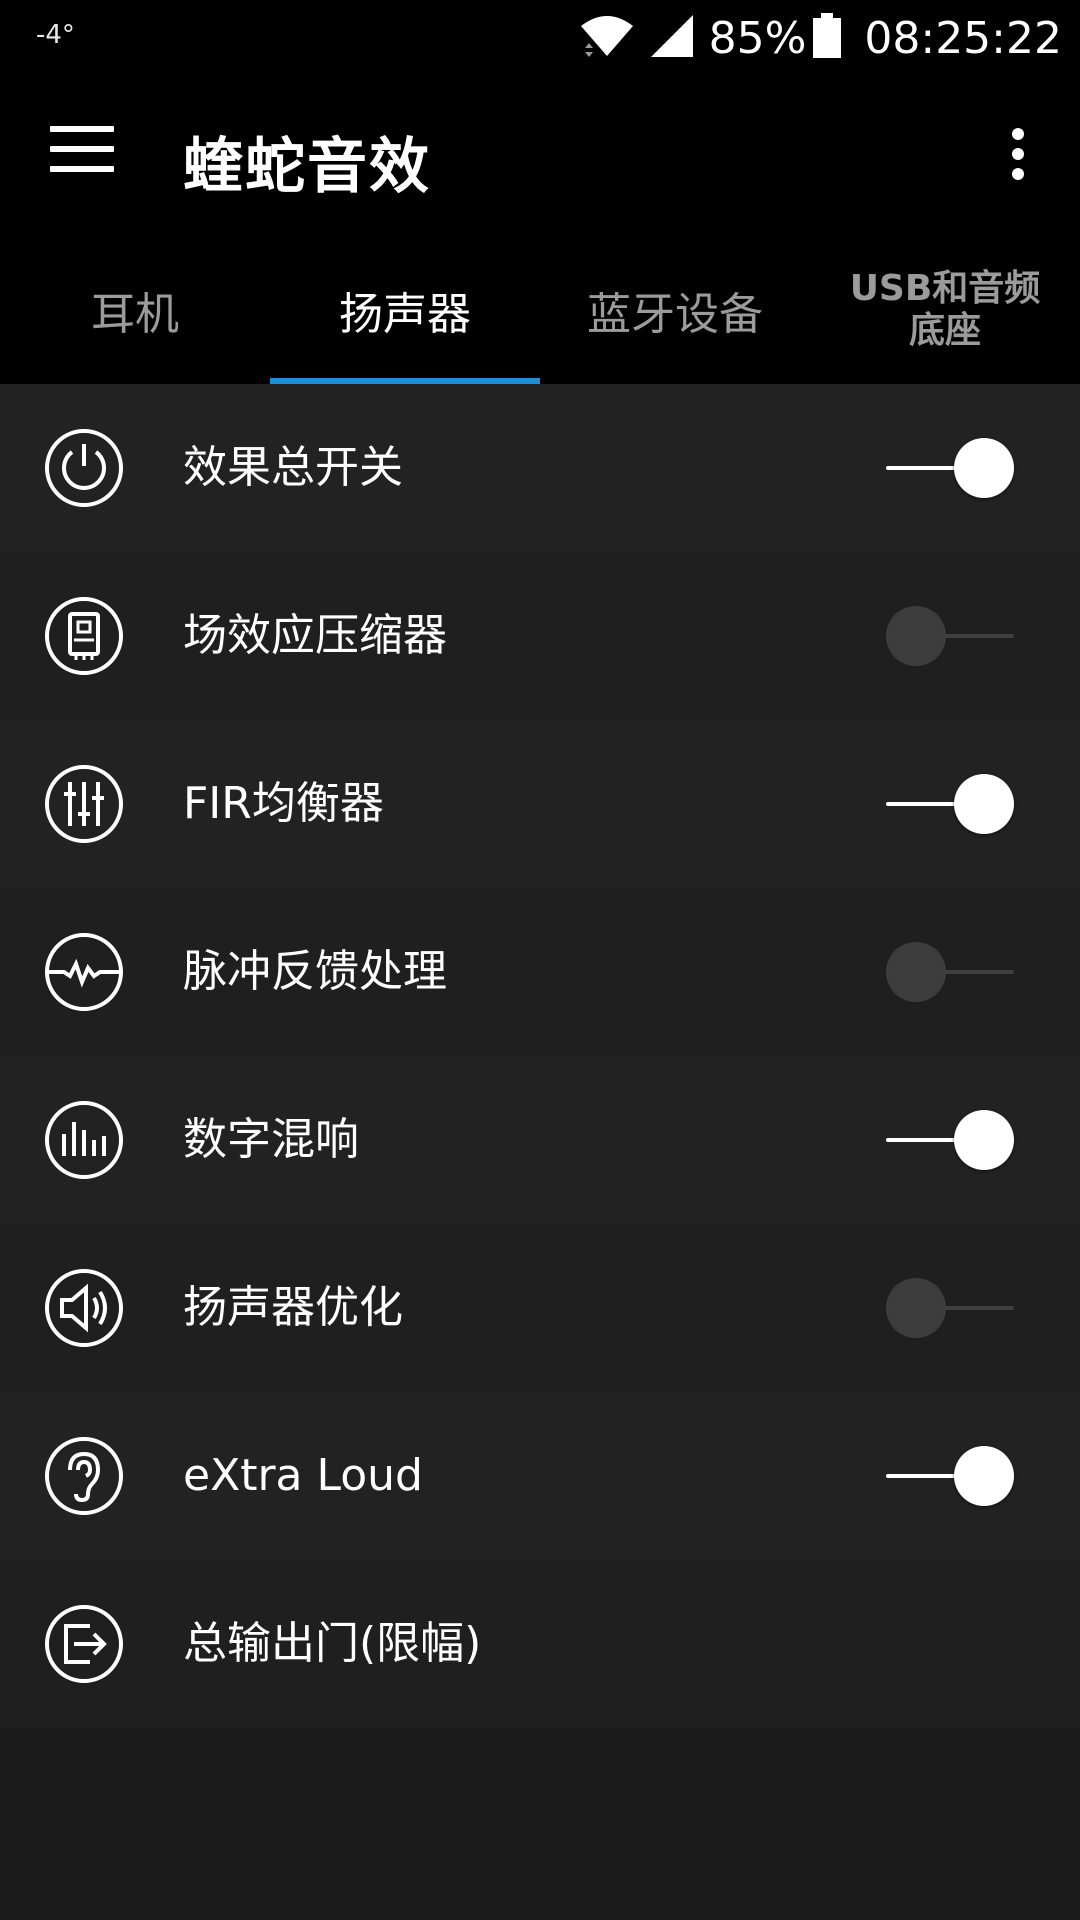 The width and height of the screenshot is (1080, 1920). I want to click on overflow-menu-icon, so click(1018, 158).